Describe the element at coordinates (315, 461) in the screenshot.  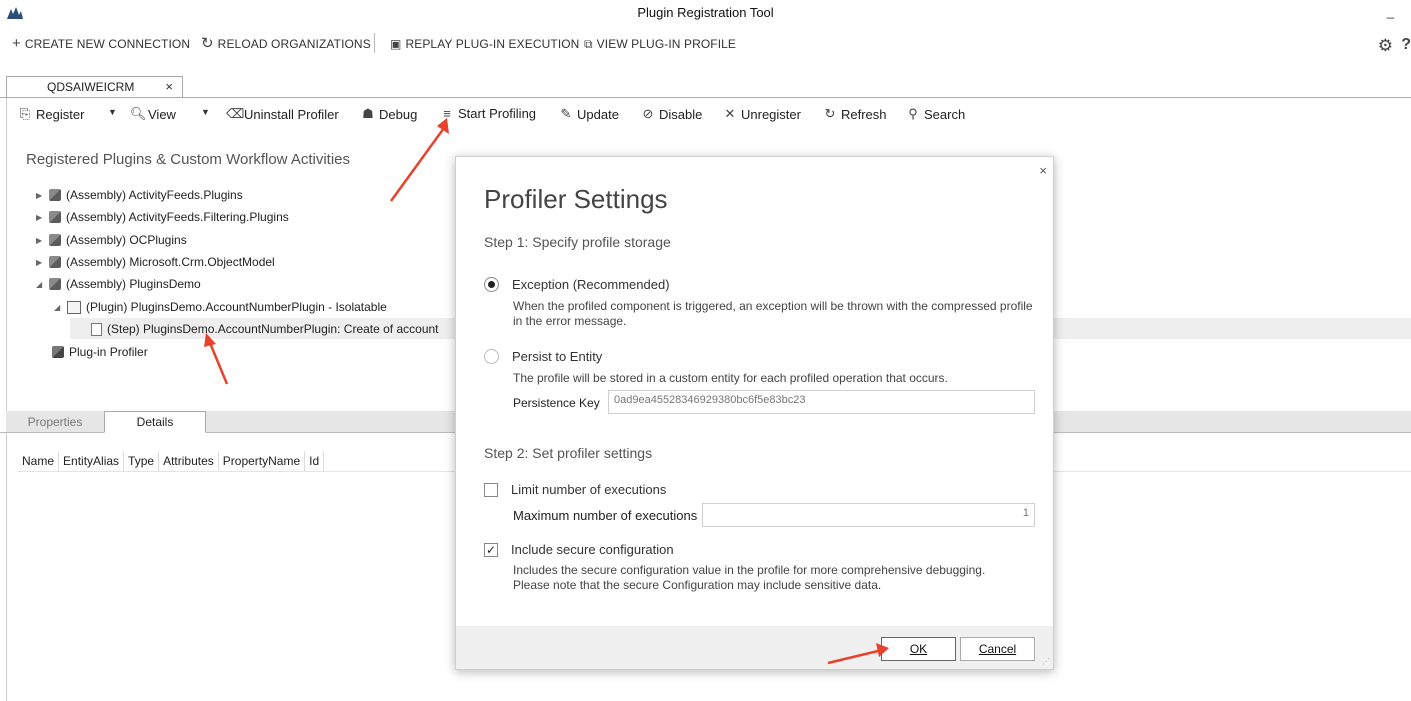
I see `column-header: Id` at that location.